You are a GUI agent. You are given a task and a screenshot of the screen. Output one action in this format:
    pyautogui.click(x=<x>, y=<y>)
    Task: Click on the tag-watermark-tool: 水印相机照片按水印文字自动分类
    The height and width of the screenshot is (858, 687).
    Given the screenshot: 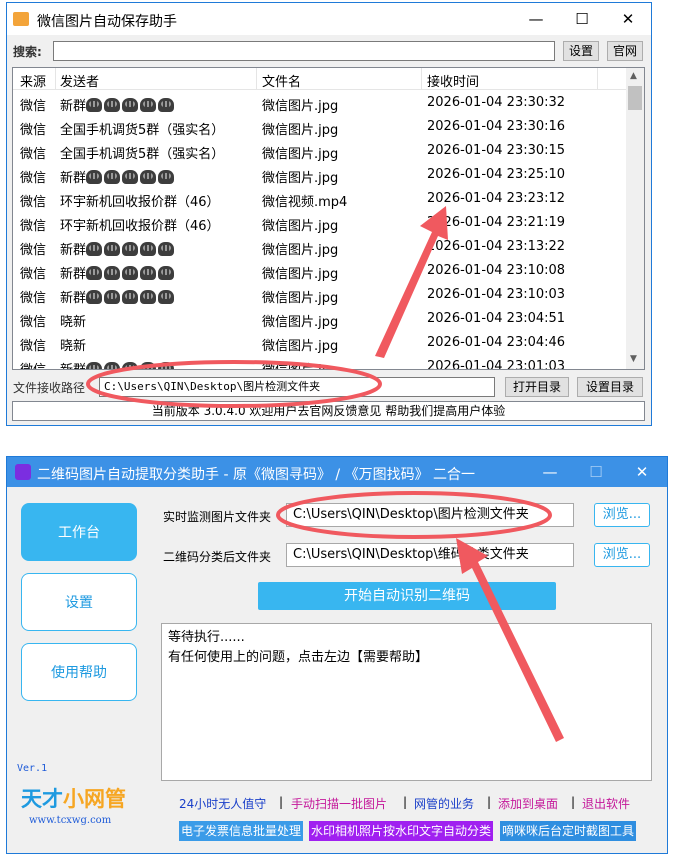 What is the action you would take?
    pyautogui.click(x=401, y=831)
    